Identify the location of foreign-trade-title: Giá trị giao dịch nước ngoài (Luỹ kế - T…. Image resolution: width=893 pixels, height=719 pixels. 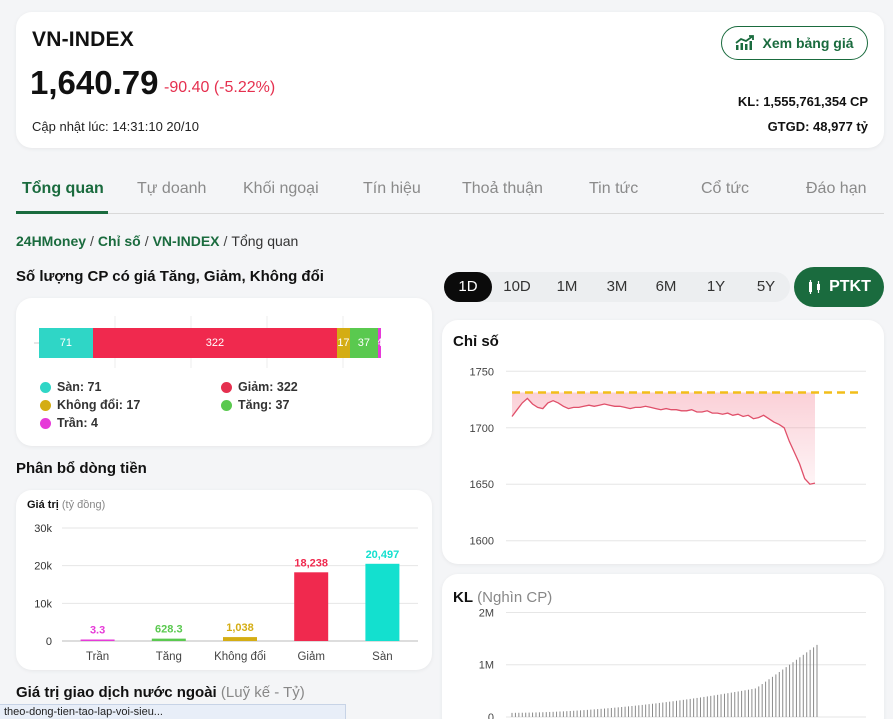
(160, 692).